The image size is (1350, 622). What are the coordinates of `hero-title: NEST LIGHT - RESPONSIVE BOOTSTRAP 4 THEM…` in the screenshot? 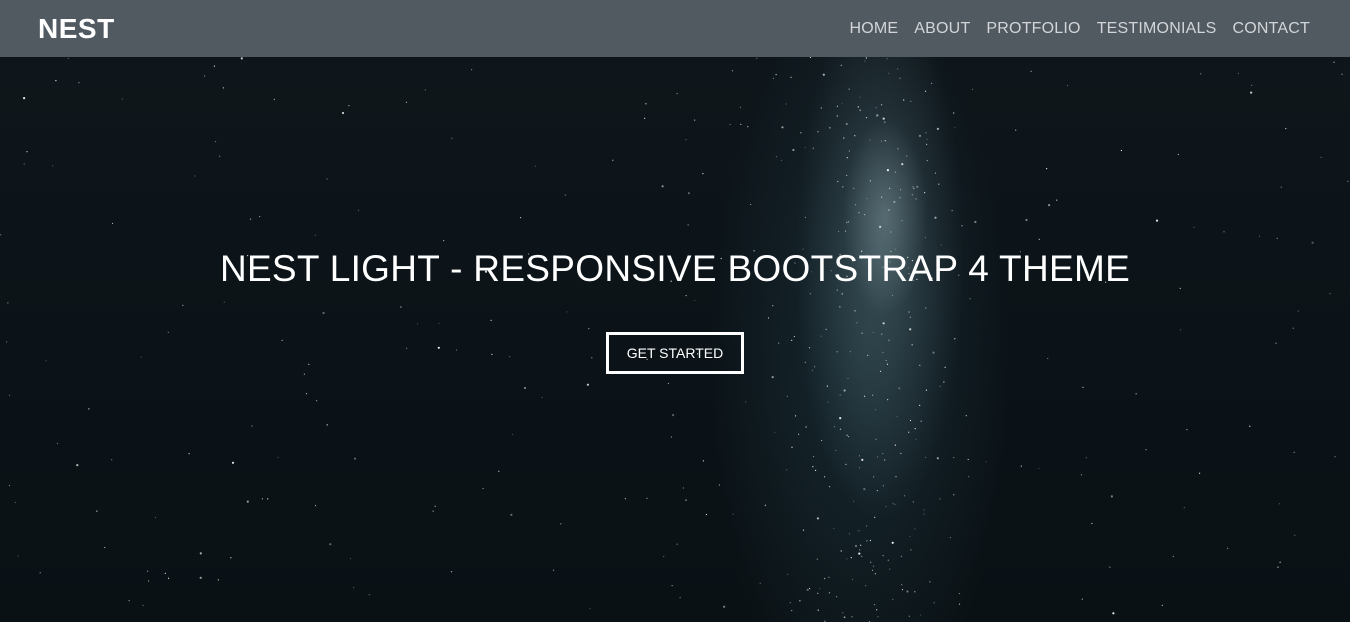 It's located at (675, 268).